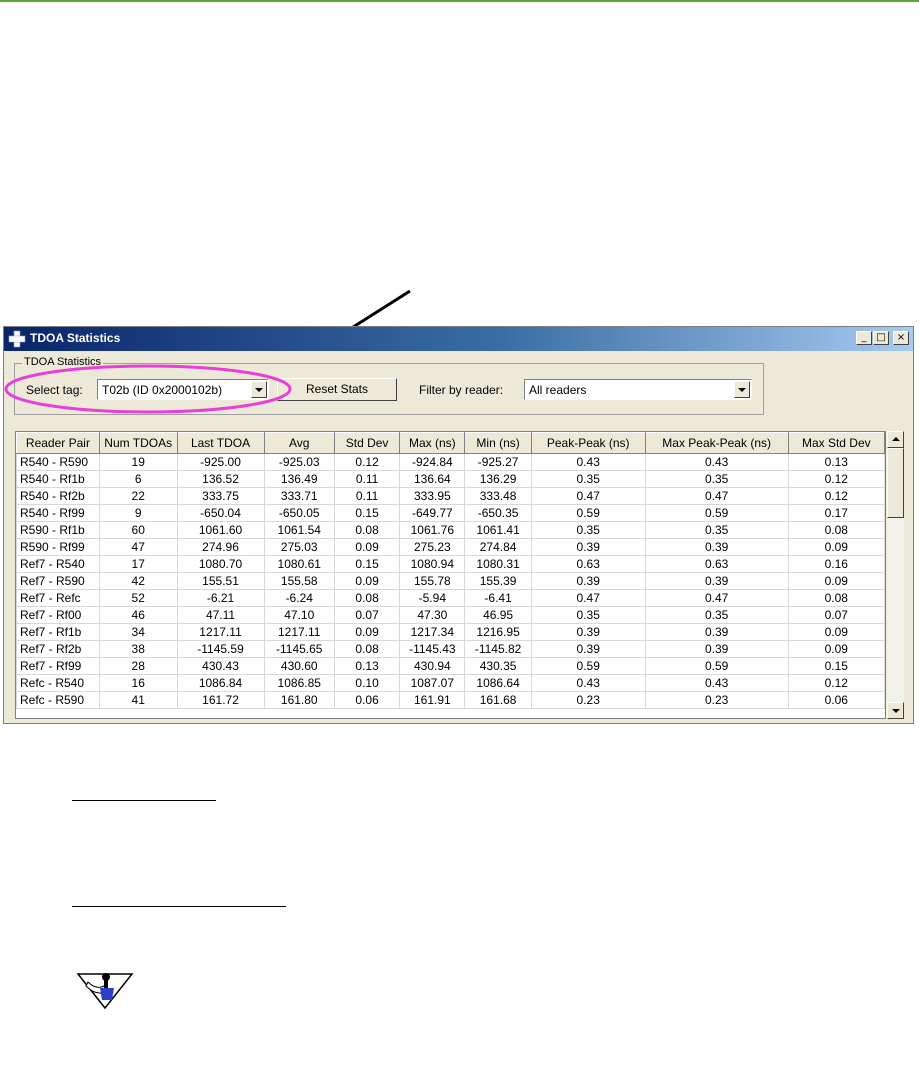  I want to click on column-header: Max Std Dev, so click(836, 443).